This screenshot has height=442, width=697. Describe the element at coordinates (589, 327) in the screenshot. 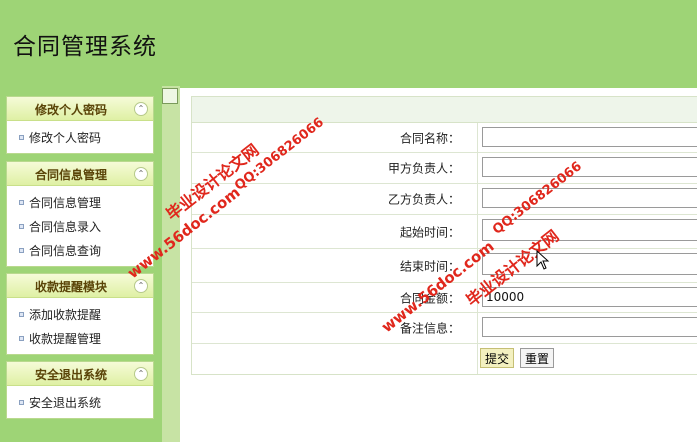

I see `remark-input` at that location.